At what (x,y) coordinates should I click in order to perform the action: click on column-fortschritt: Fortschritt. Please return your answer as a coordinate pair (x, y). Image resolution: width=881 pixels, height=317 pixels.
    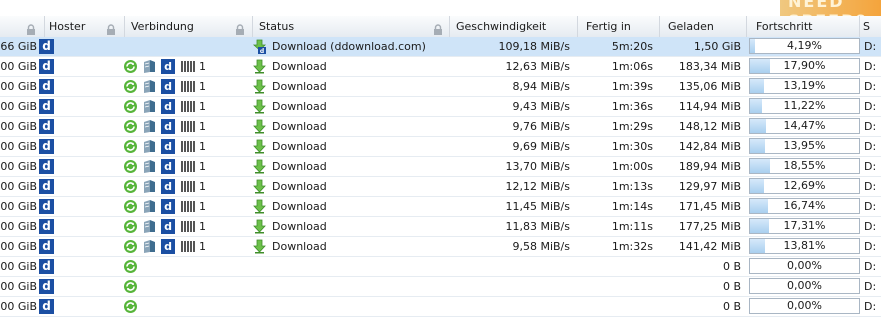
    Looking at the image, I should click on (803, 26).